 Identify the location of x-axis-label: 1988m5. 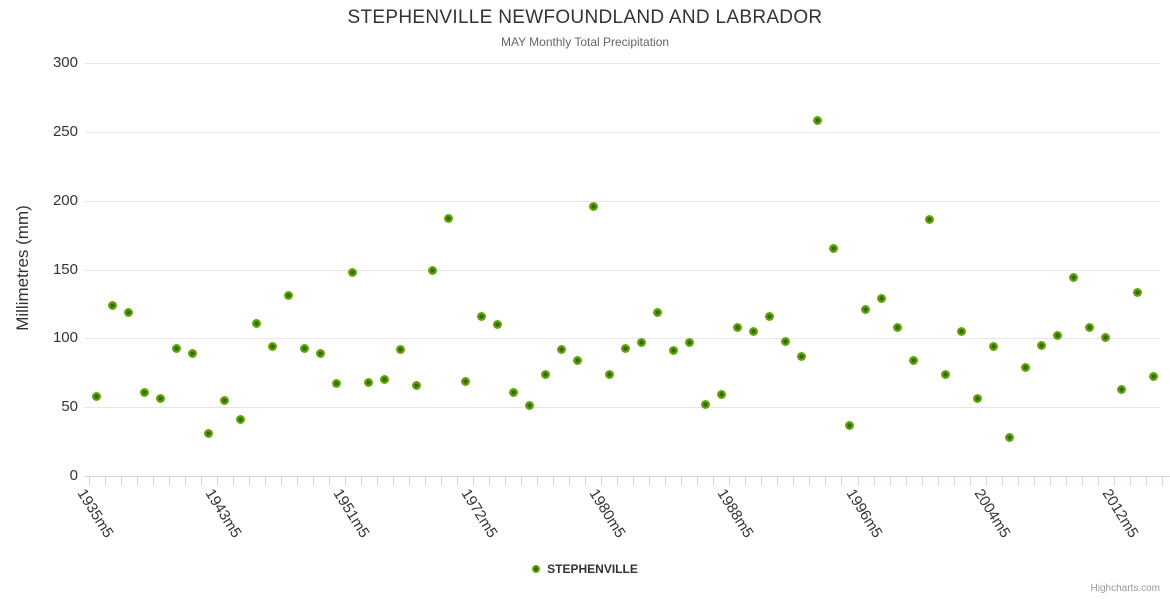
(735, 513).